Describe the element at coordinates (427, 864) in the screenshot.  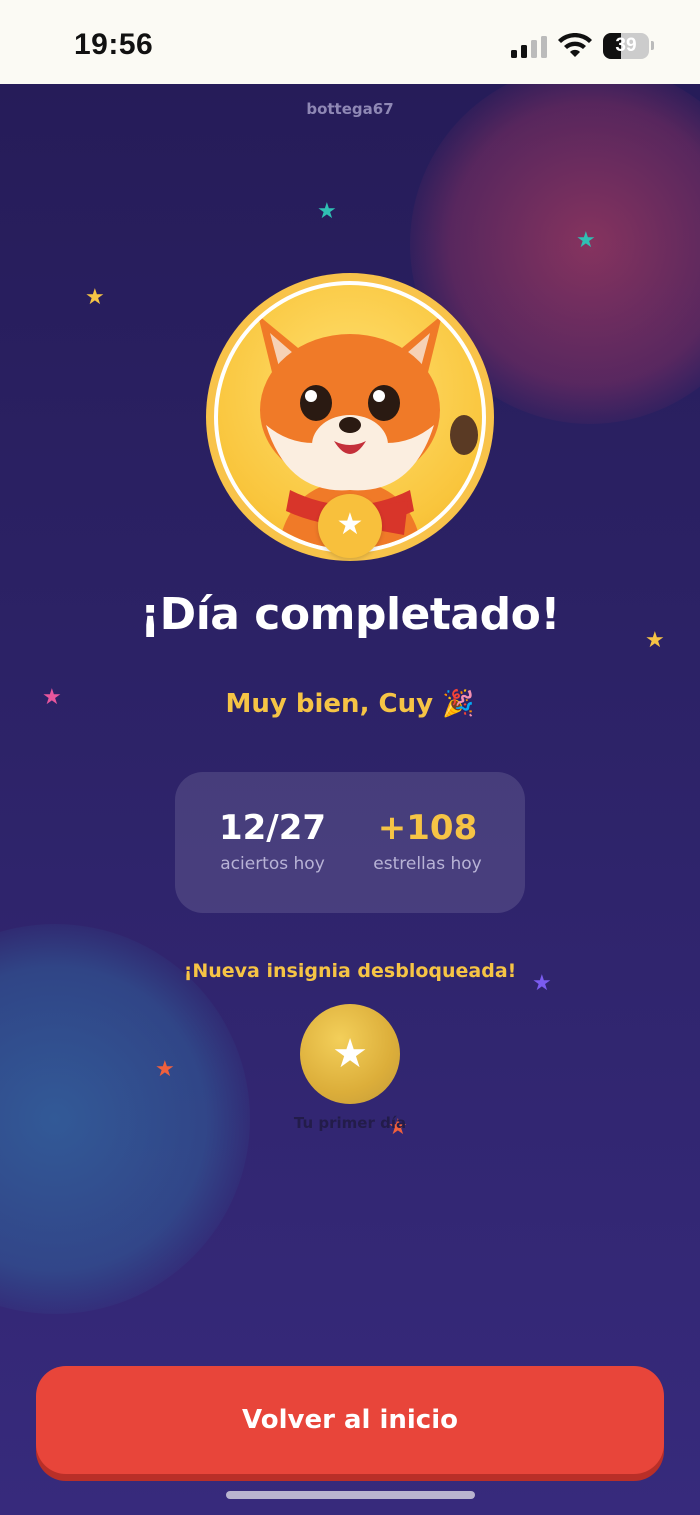
I see `stars-earned-label: estrellas hoy` at that location.